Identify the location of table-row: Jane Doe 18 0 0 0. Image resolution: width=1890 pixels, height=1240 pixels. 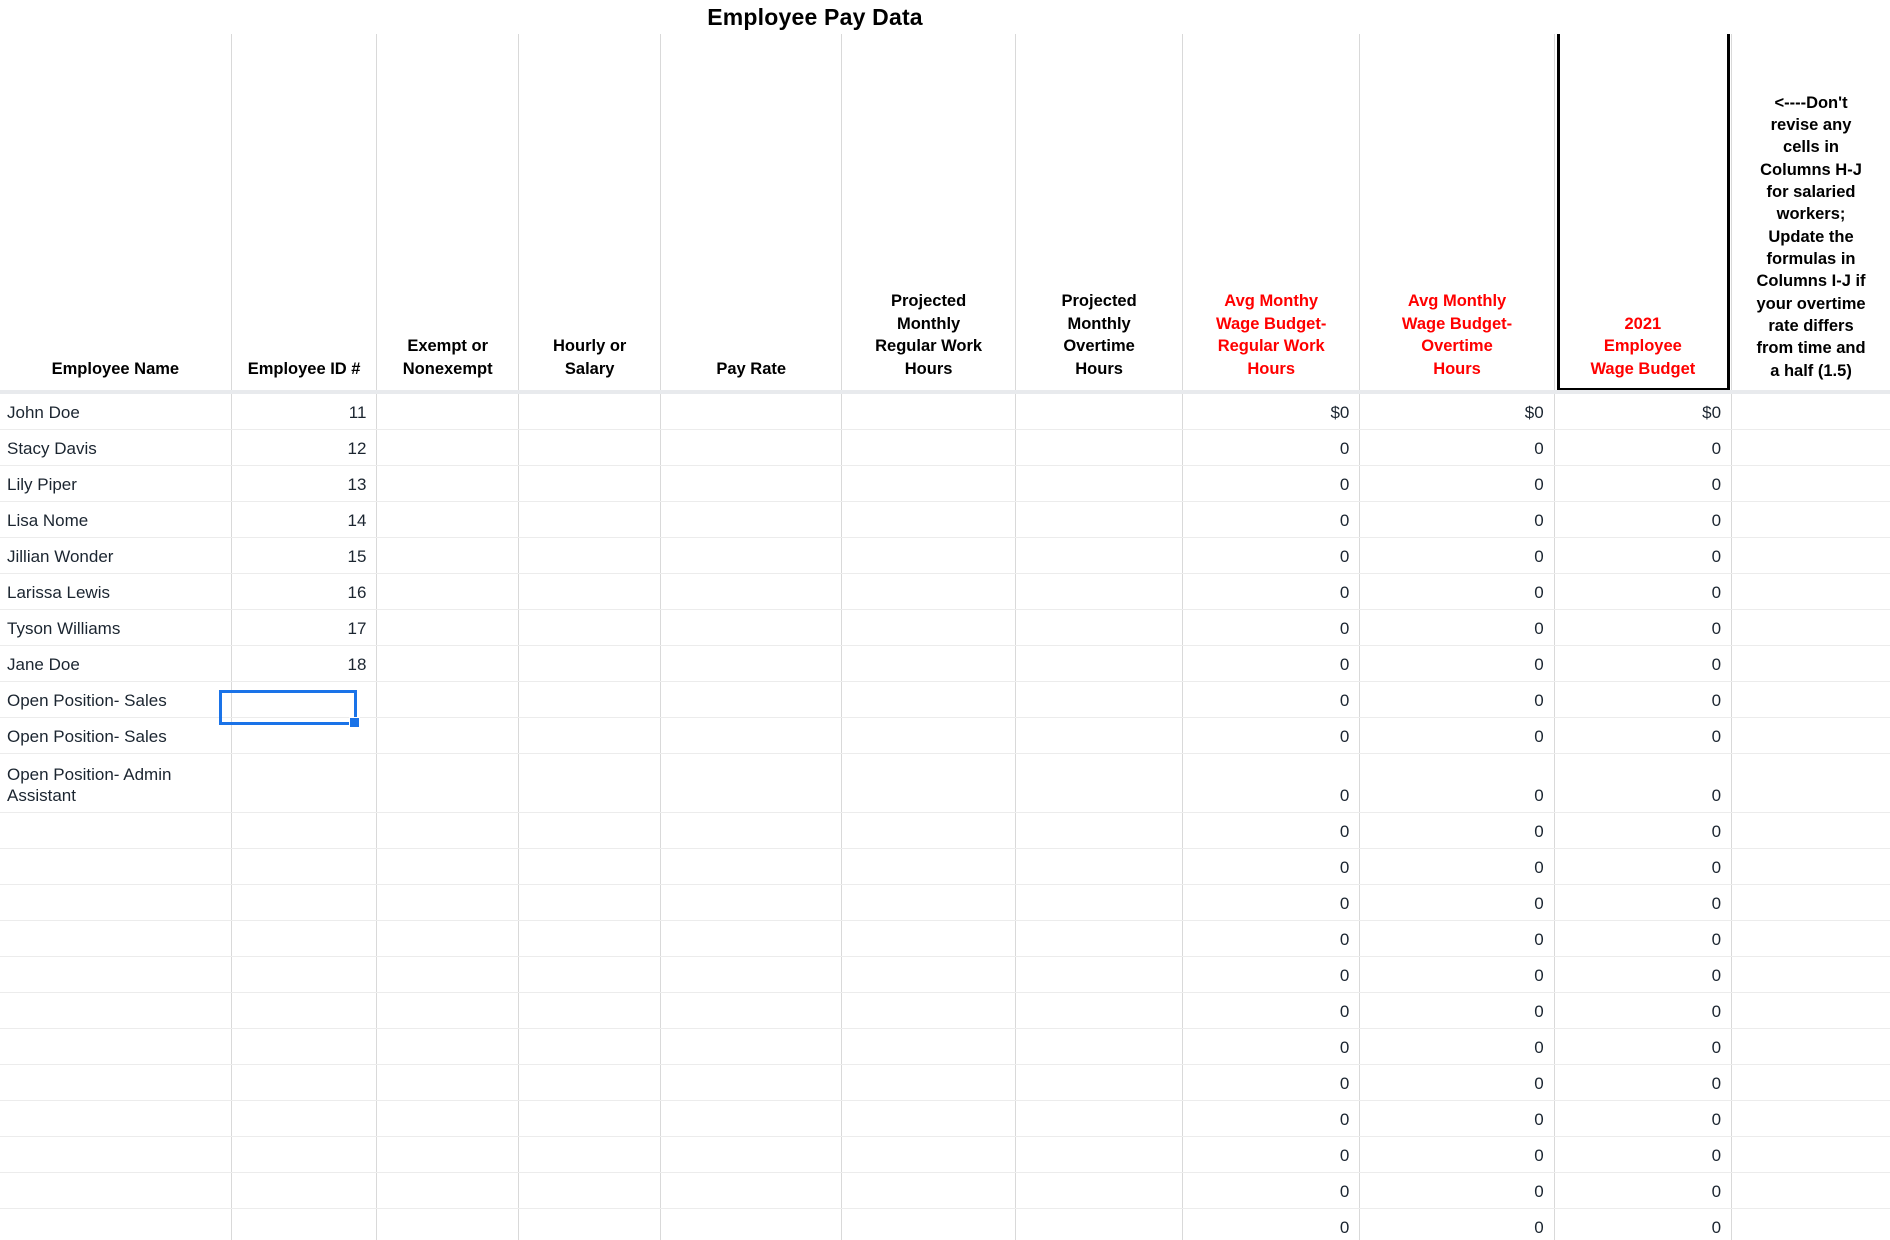
(945, 663).